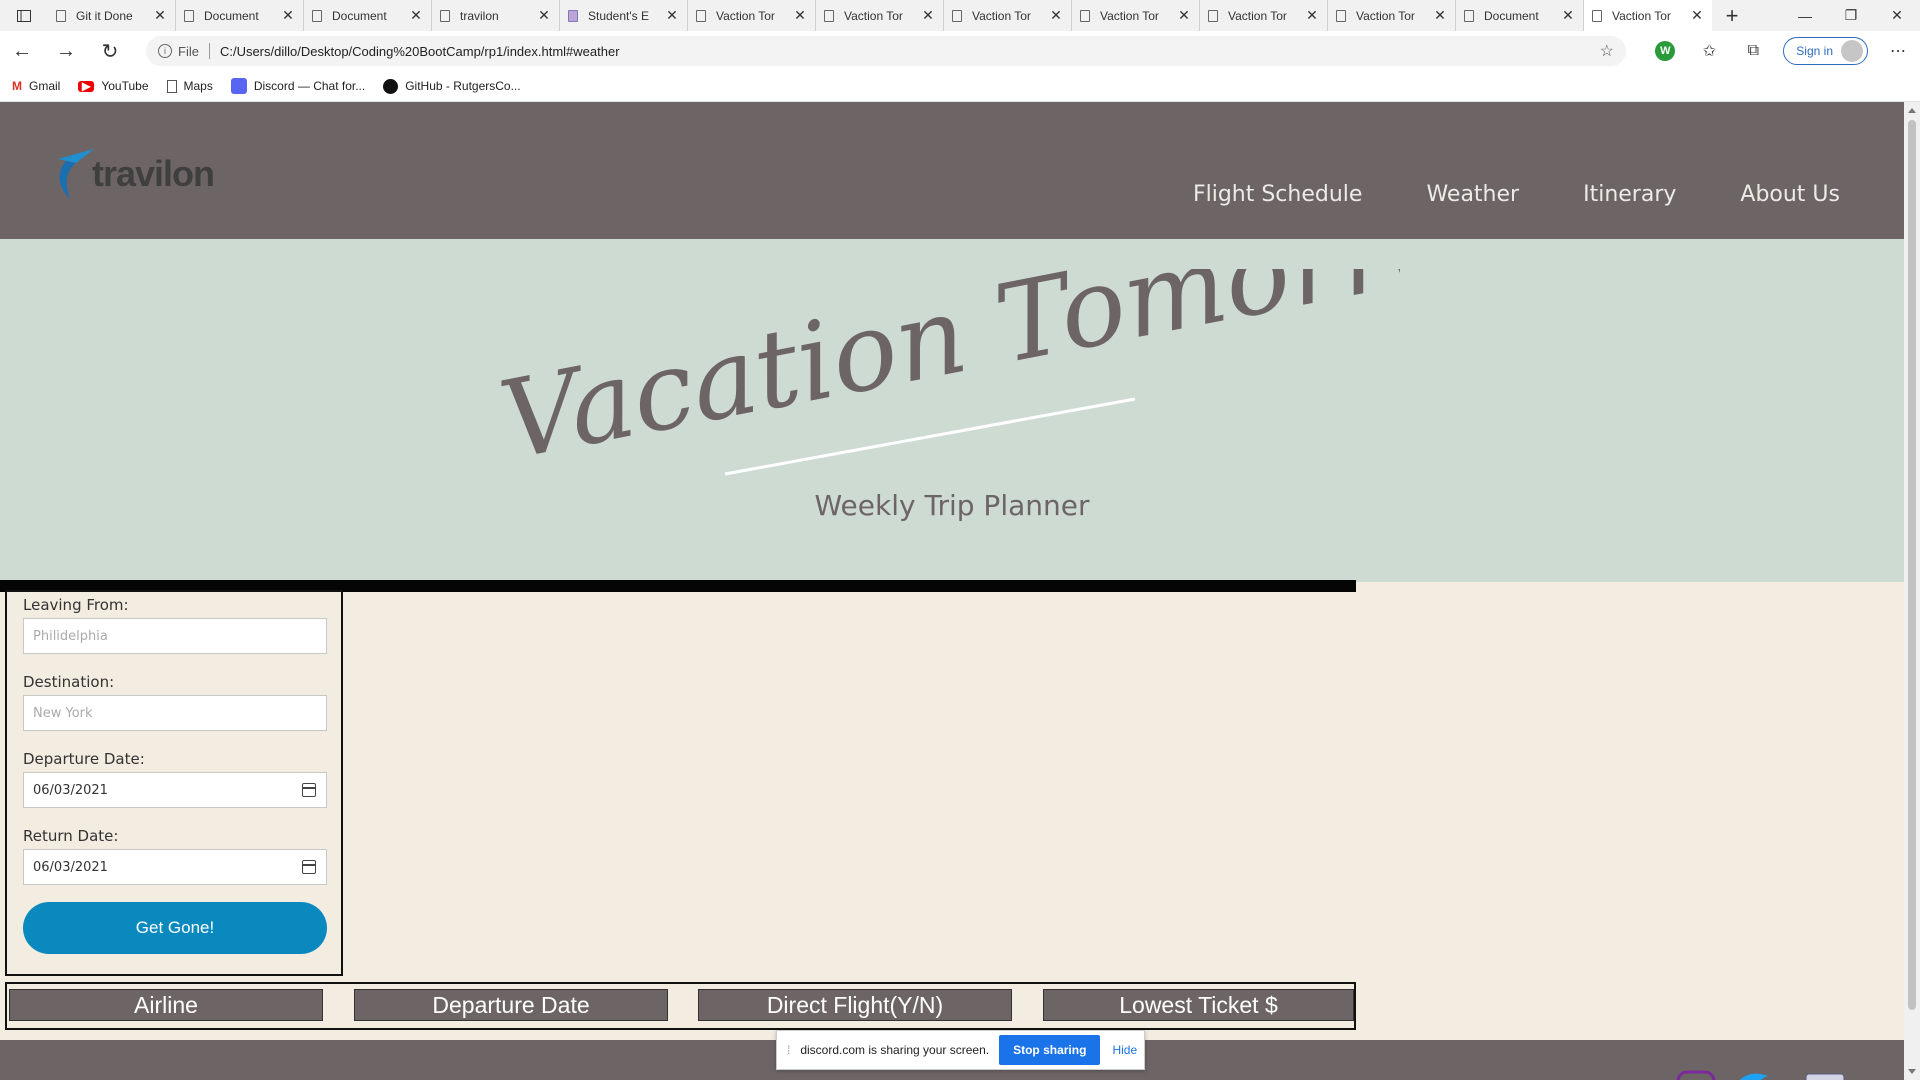 The height and width of the screenshot is (1080, 1920). What do you see at coordinates (45, 86) in the screenshot?
I see `bookmark-label: Gmail` at bounding box center [45, 86].